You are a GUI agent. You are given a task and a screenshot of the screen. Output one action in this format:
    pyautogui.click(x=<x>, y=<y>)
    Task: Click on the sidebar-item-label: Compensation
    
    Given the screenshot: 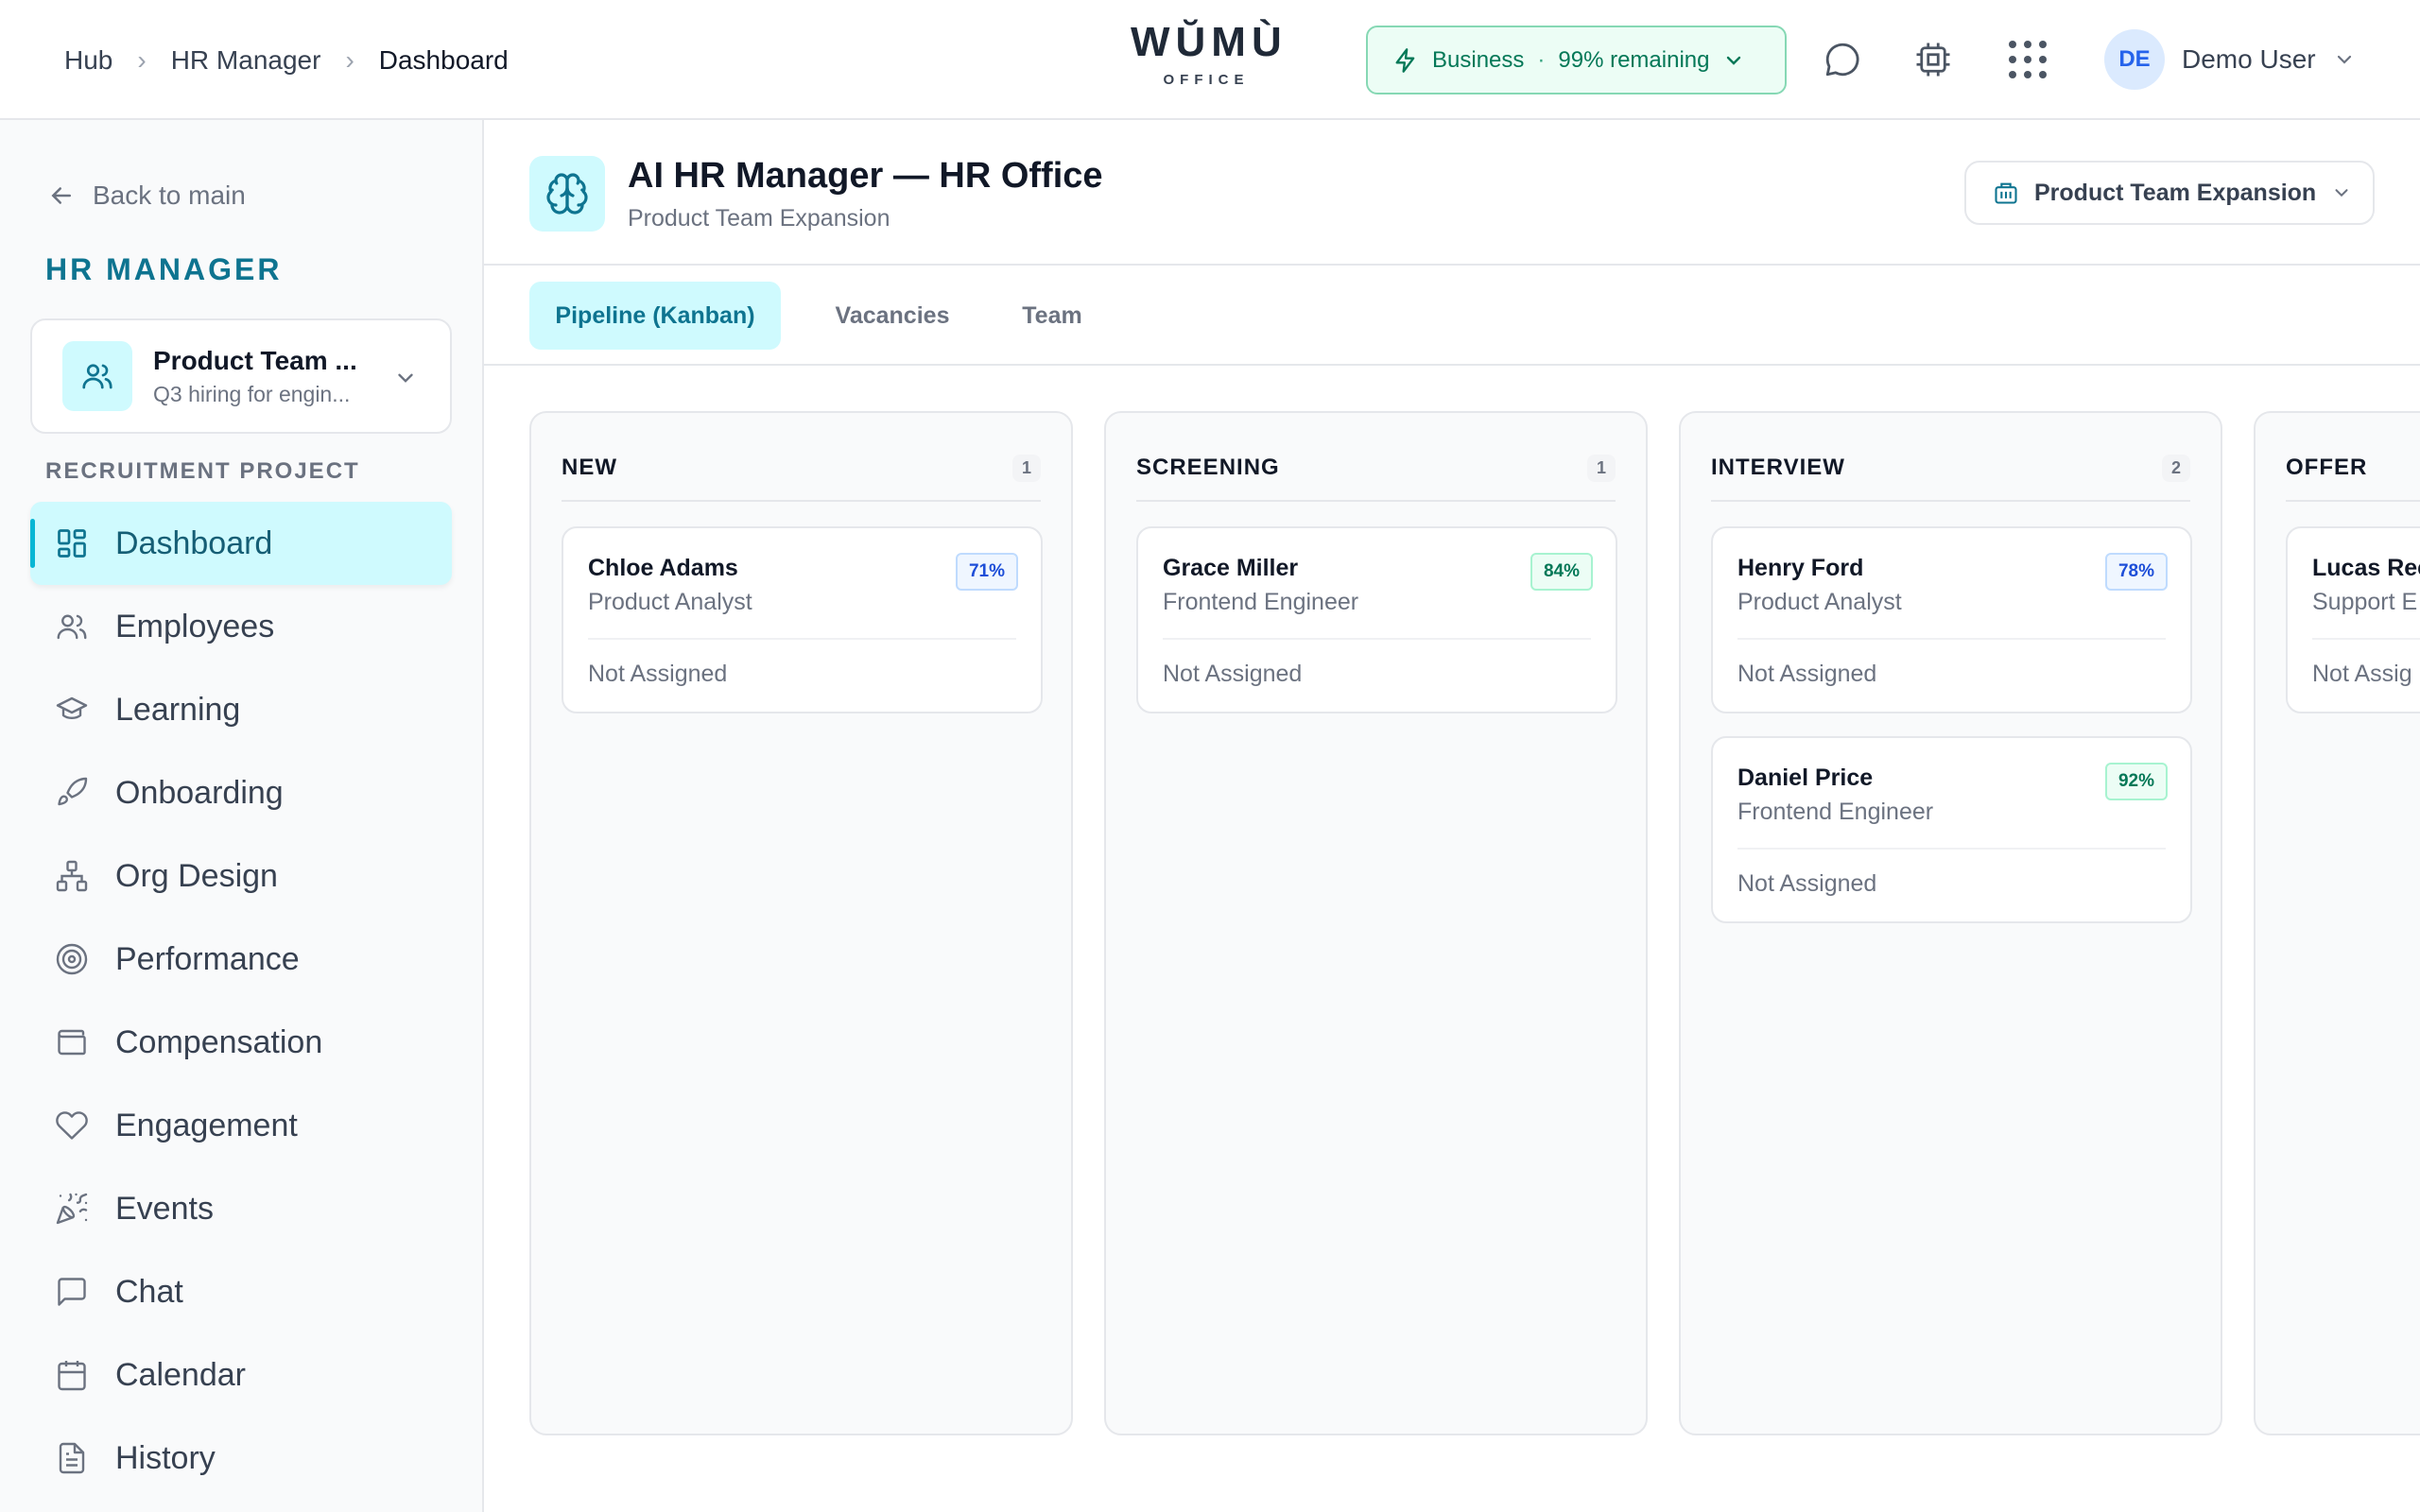 What is the action you would take?
    pyautogui.click(x=219, y=1041)
    